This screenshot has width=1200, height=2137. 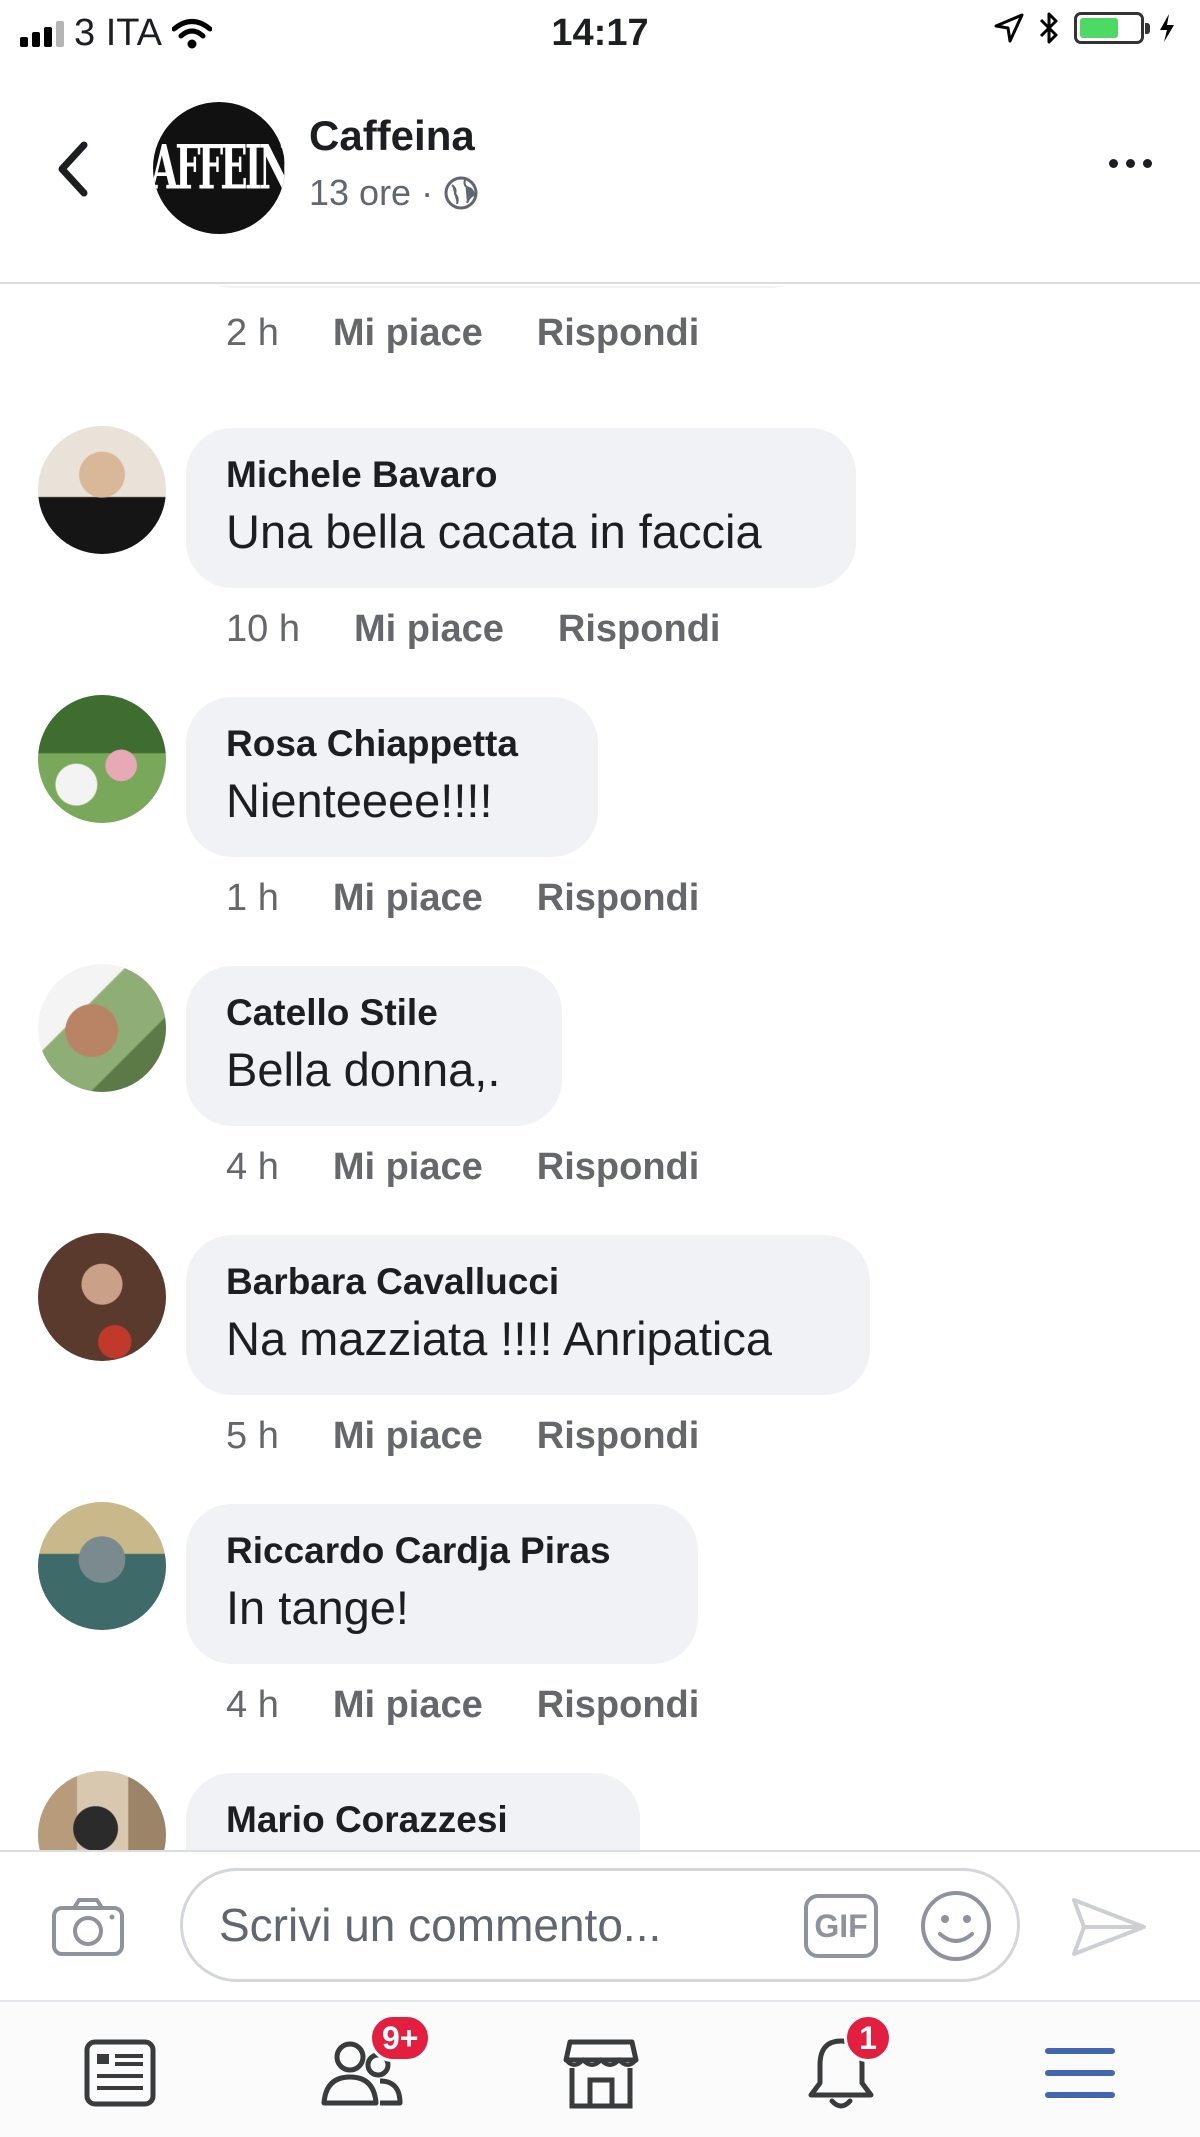 What do you see at coordinates (494, 531) in the screenshot?
I see `comment-text: Una bella cacata in faccia` at bounding box center [494, 531].